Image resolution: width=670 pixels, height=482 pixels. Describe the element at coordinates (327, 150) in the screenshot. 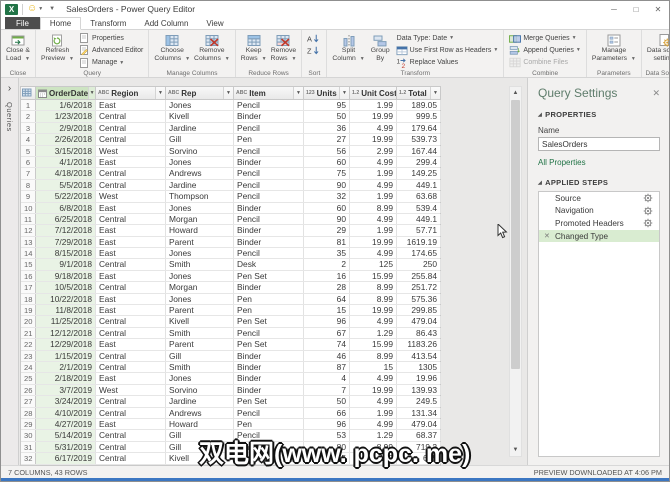

I see `grid-cell: 56` at that location.